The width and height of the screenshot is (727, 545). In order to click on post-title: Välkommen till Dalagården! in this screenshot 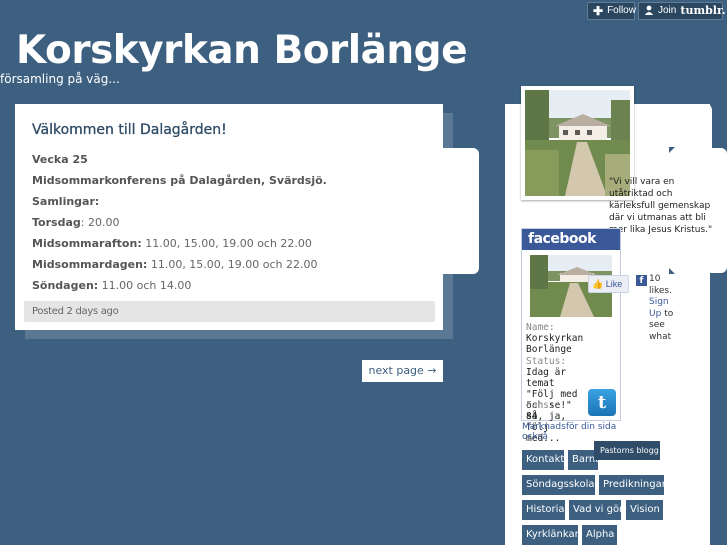, I will do `click(229, 130)`.